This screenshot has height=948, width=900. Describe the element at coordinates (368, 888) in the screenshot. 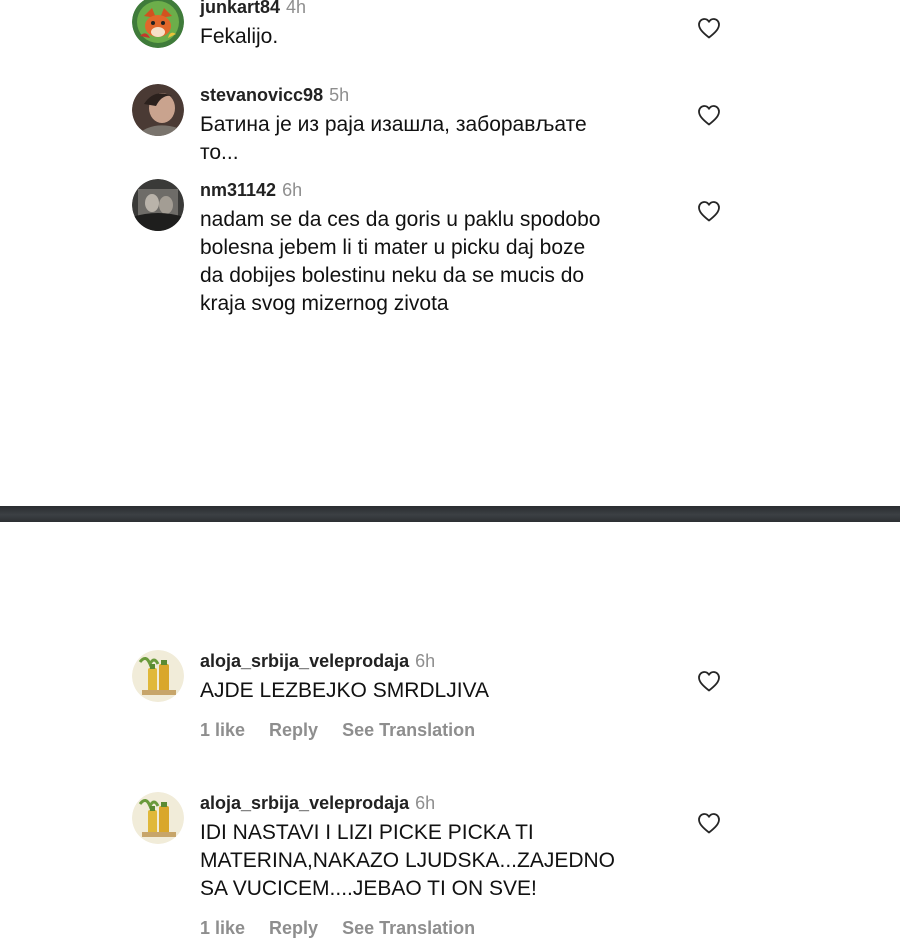

I see `comment-text-line: SA VUCICEM....JEBAO TI ON SVE!` at that location.